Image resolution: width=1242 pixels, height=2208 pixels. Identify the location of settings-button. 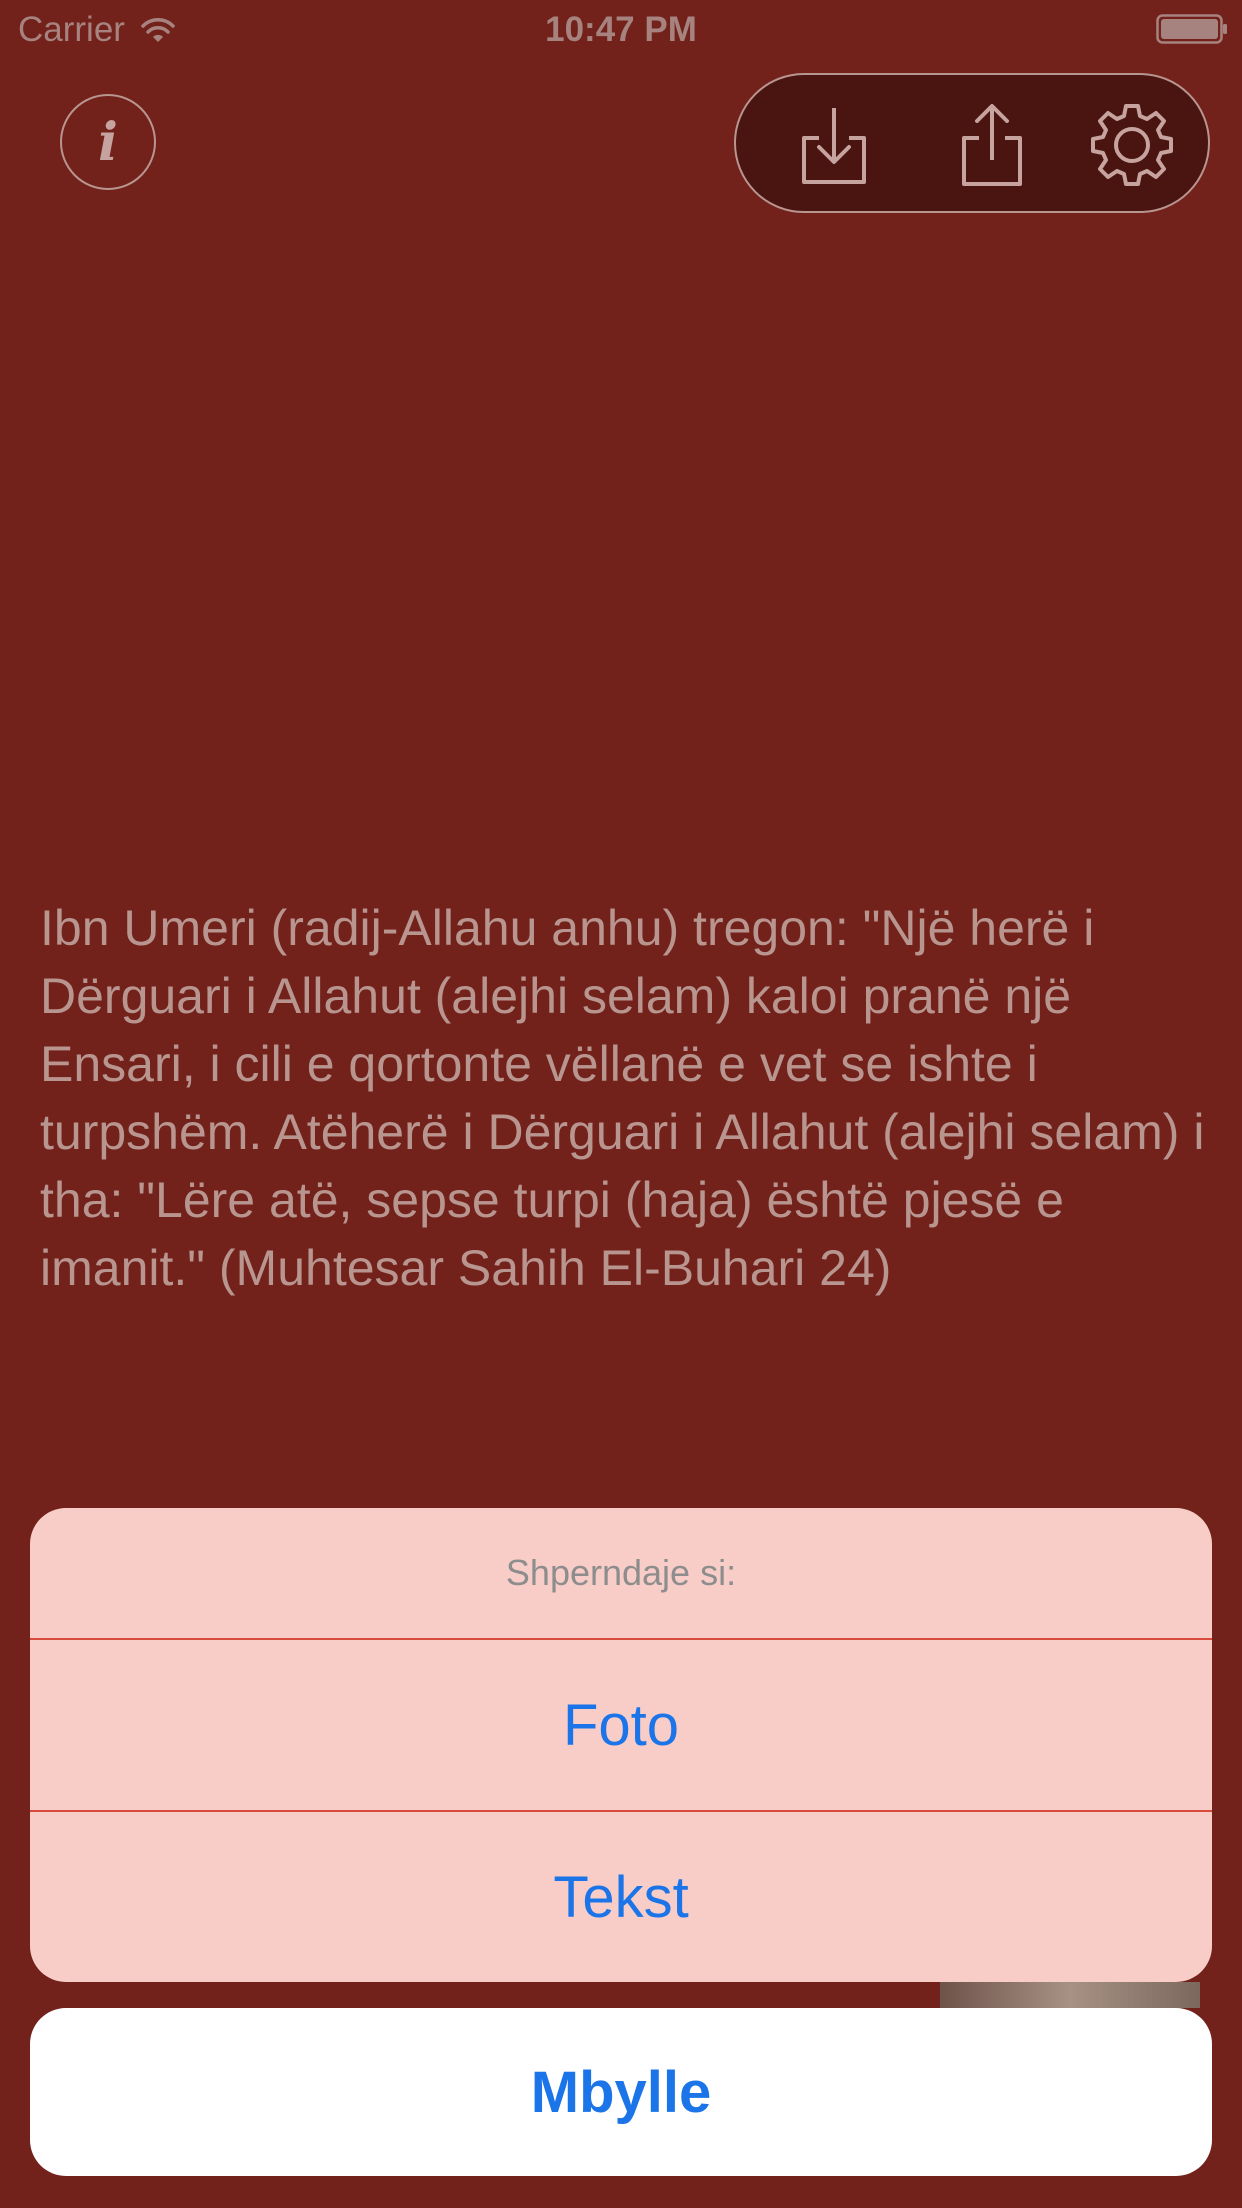
(1132, 145).